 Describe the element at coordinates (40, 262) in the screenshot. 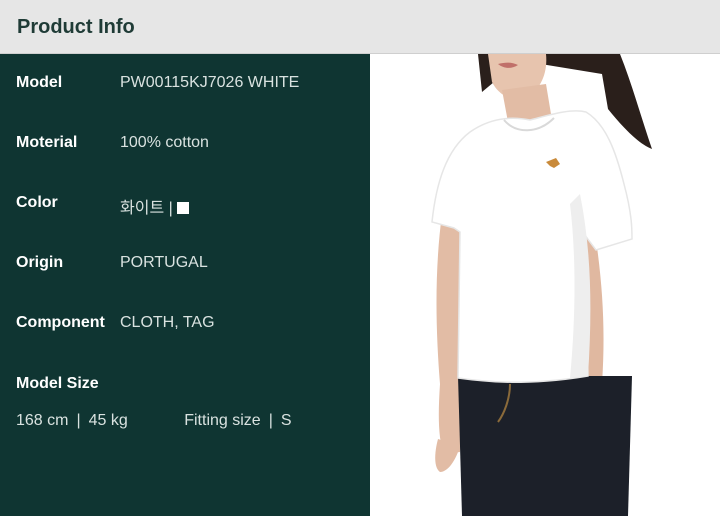

I see `origin-label: Origin` at that location.